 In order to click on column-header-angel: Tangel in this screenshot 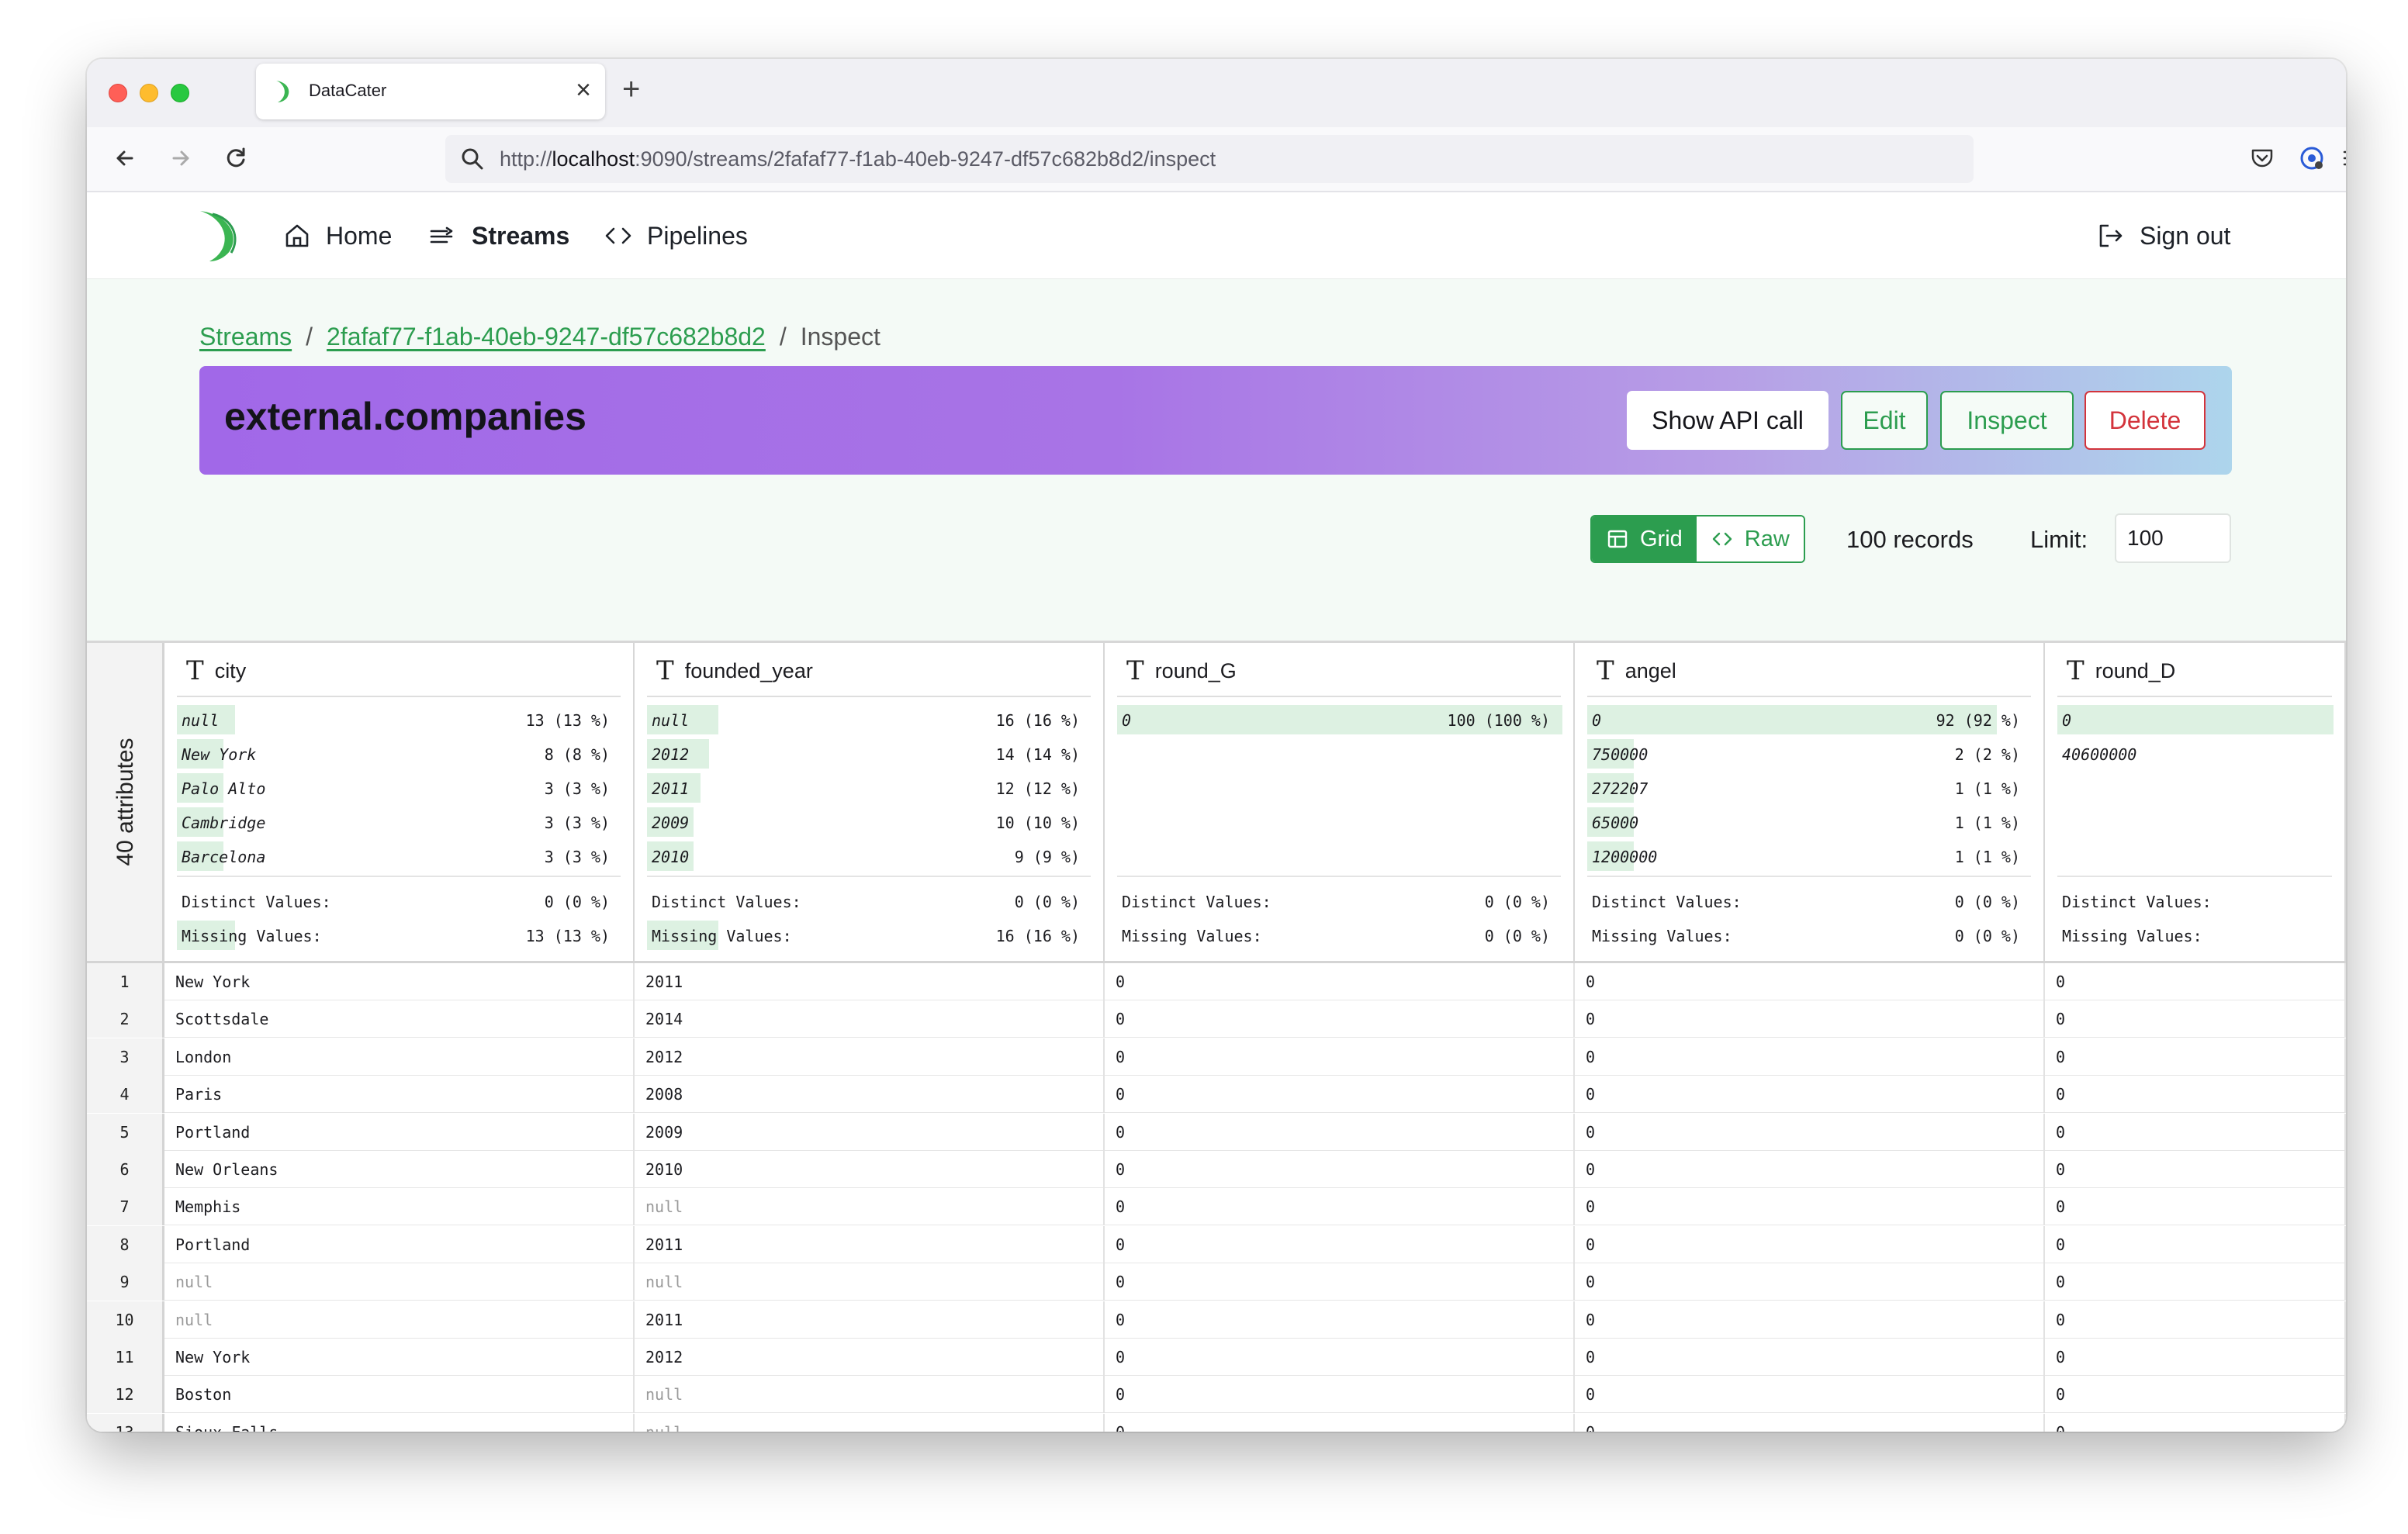, I will do `click(1637, 670)`.